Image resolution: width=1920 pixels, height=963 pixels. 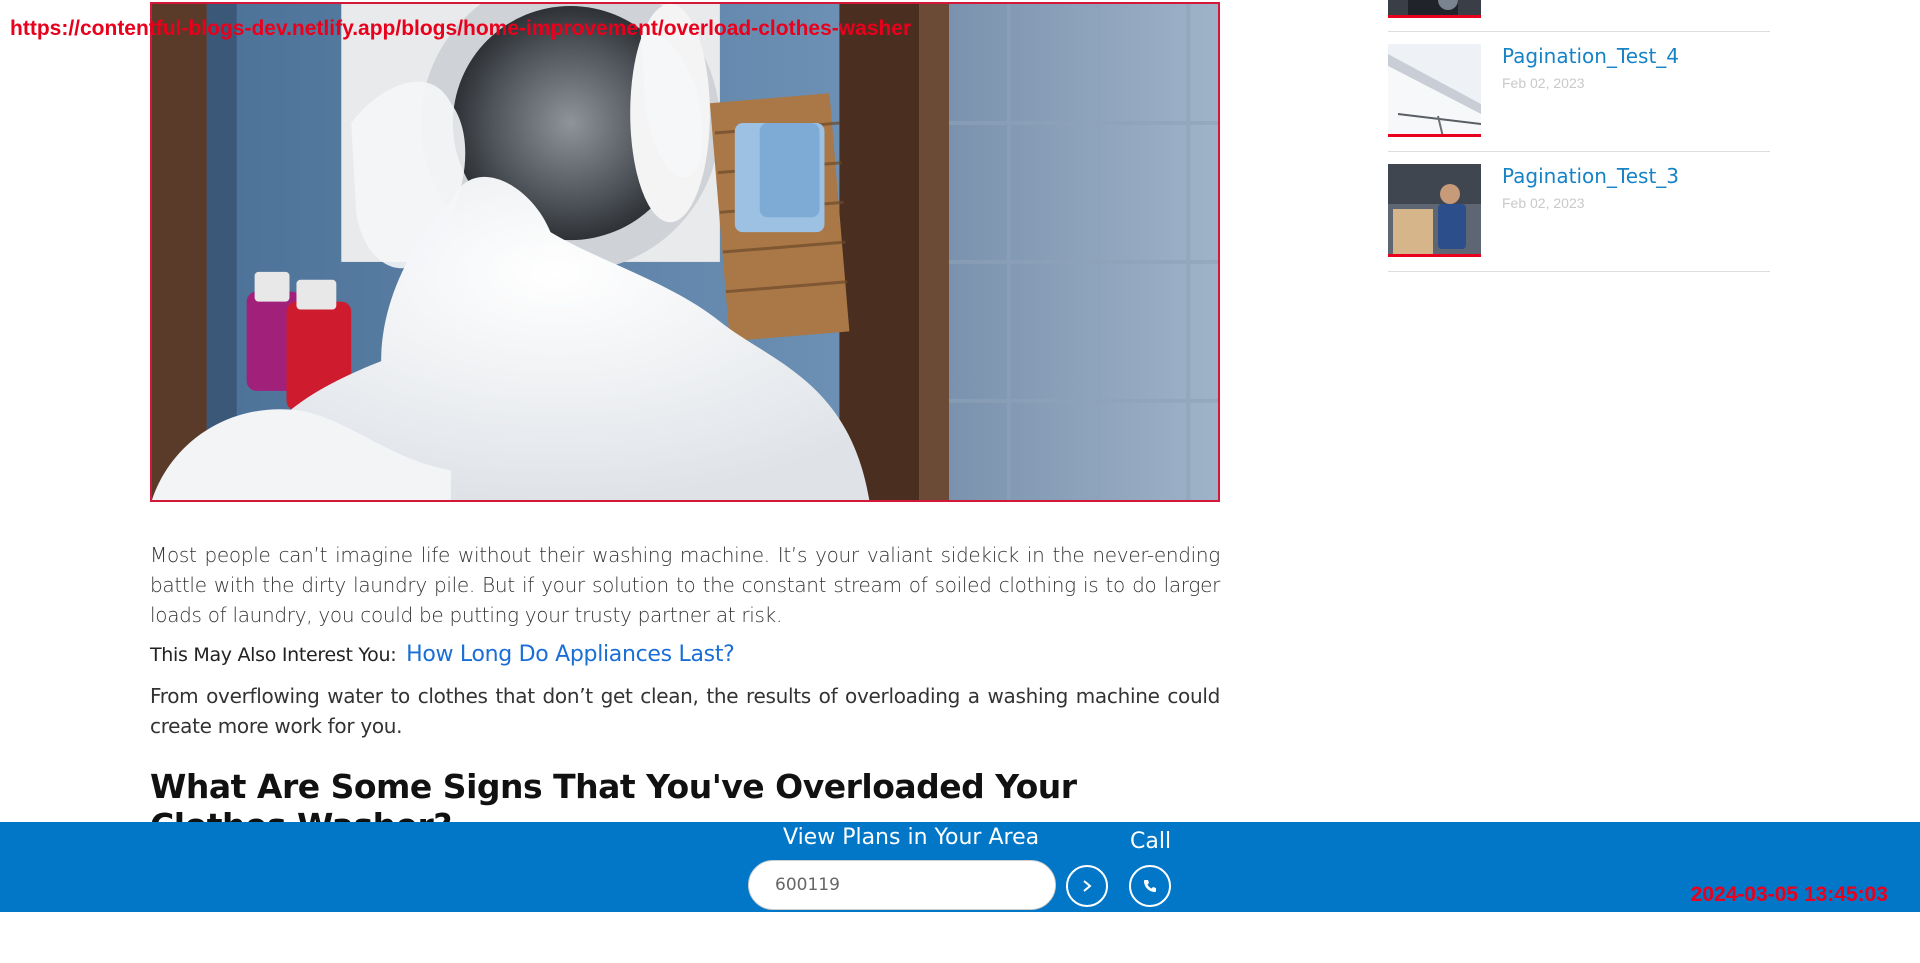 I want to click on submit-zip-button, so click(x=1087, y=886).